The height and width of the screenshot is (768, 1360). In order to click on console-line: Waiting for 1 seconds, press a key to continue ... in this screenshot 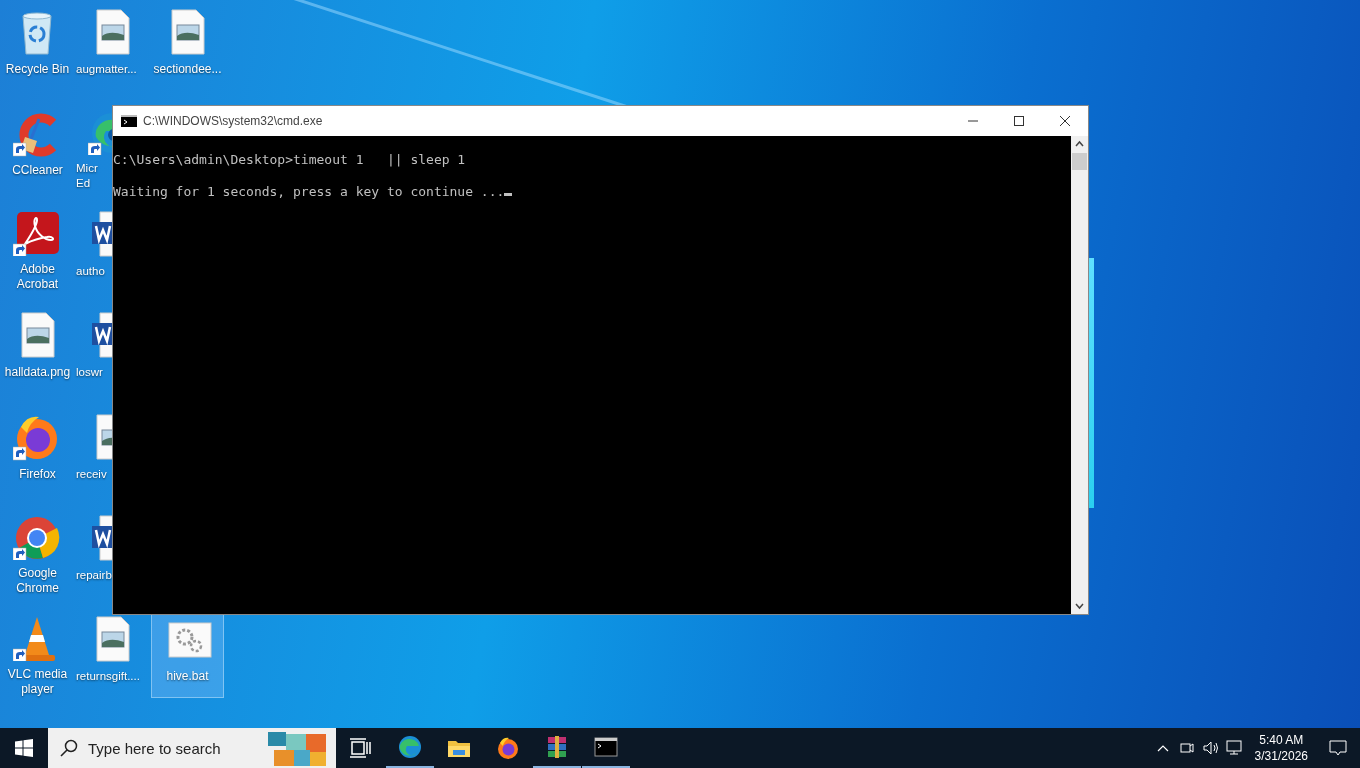, I will do `click(309, 191)`.